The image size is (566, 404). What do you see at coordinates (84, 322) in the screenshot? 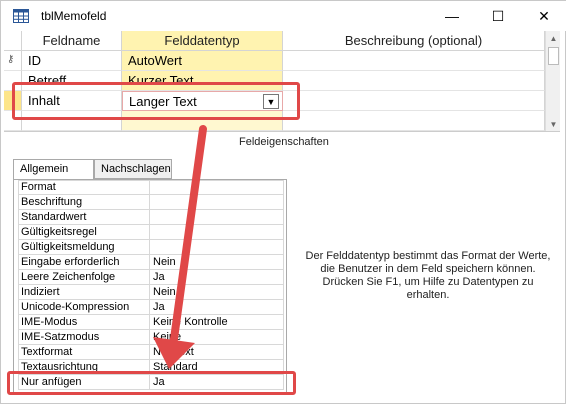
I see `property-label: IME-Modus` at bounding box center [84, 322].